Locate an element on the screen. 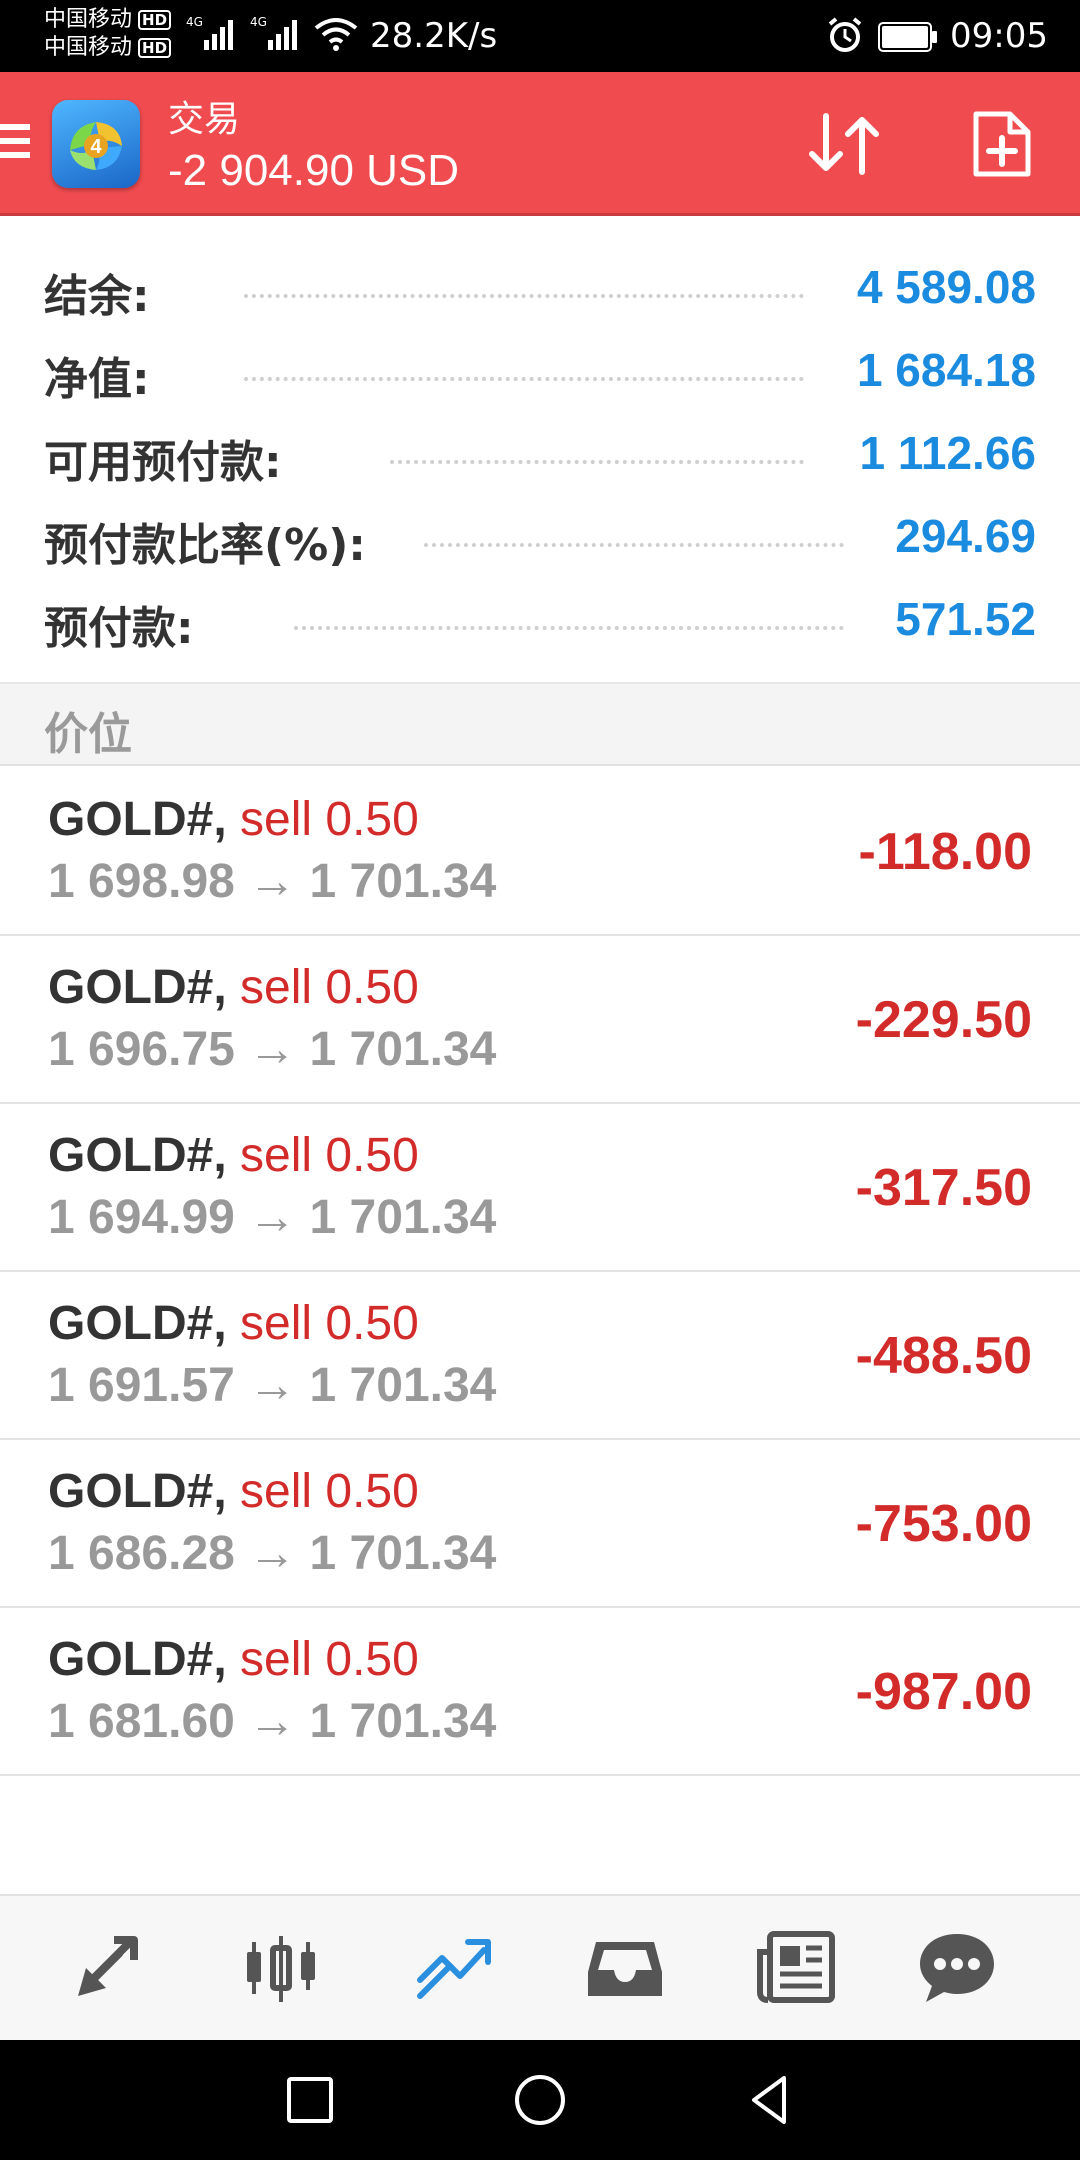  home-icon is located at coordinates (540, 2100).